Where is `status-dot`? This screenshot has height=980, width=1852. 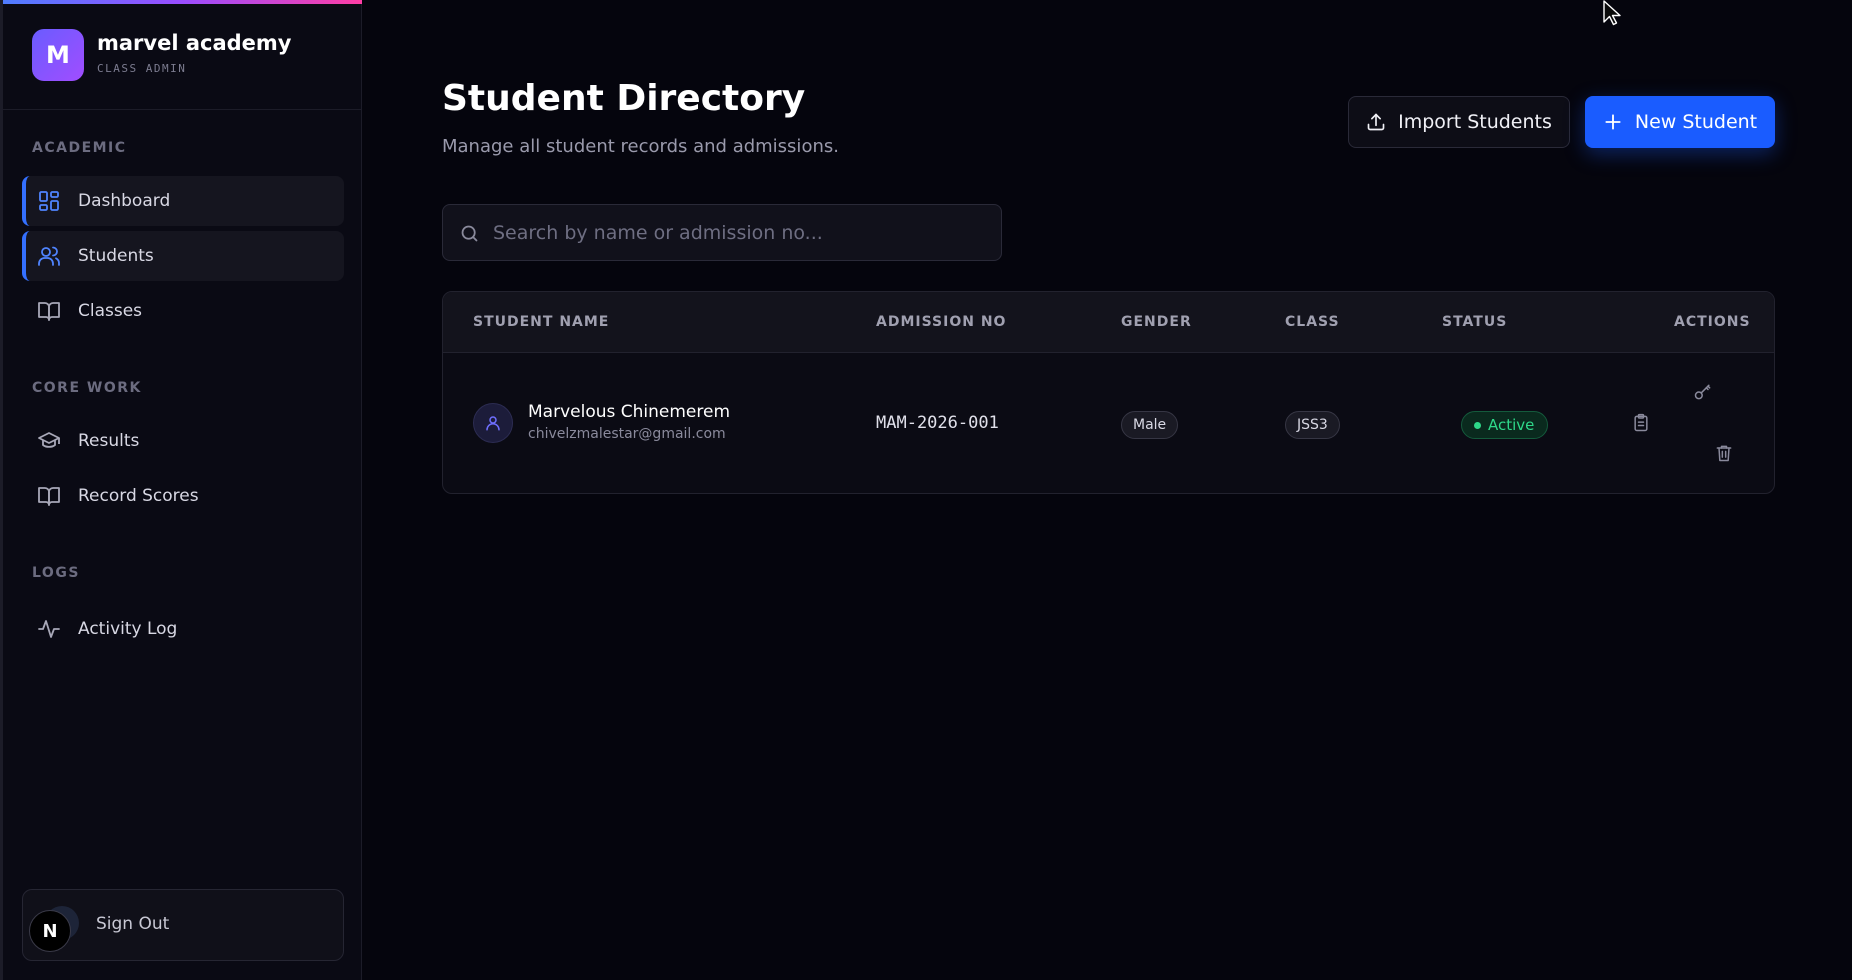 status-dot is located at coordinates (1477, 425).